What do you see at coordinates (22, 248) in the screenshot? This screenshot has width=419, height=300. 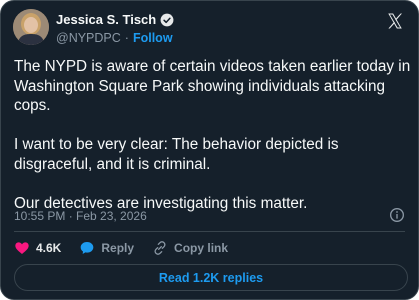 I see `heart-icon` at bounding box center [22, 248].